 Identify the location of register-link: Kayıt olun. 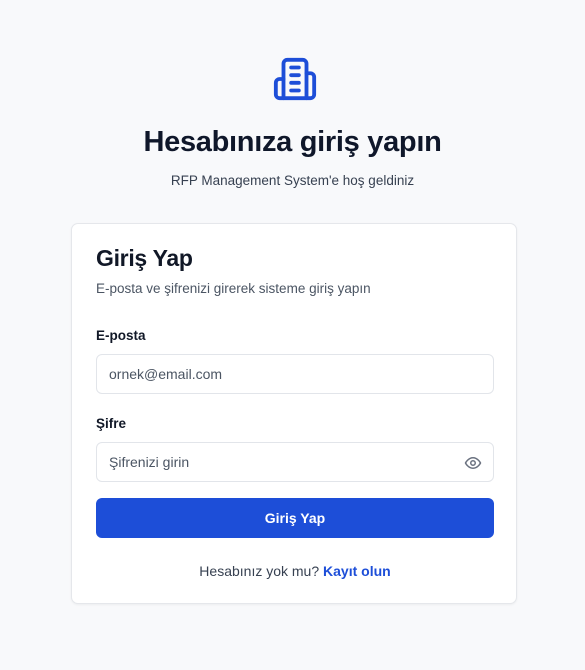
(357, 571).